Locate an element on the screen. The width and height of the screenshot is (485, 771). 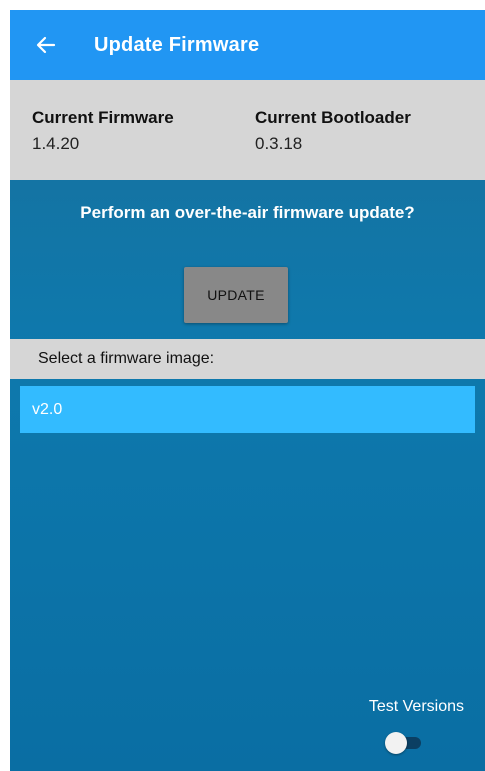
firmware-image-header: Select a firmware image: is located at coordinates (247, 359).